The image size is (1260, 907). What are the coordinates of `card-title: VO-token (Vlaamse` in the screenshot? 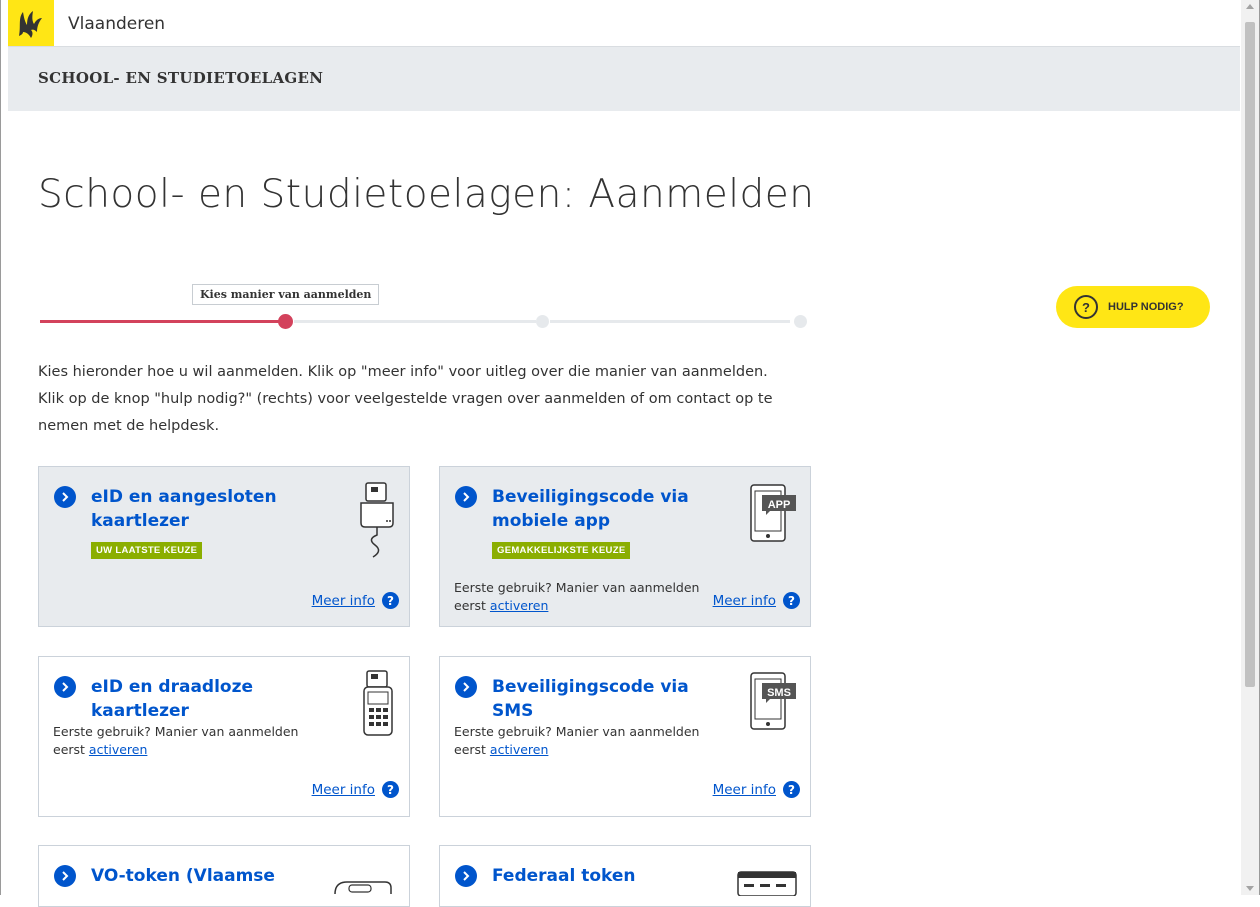 It's located at (211, 876).